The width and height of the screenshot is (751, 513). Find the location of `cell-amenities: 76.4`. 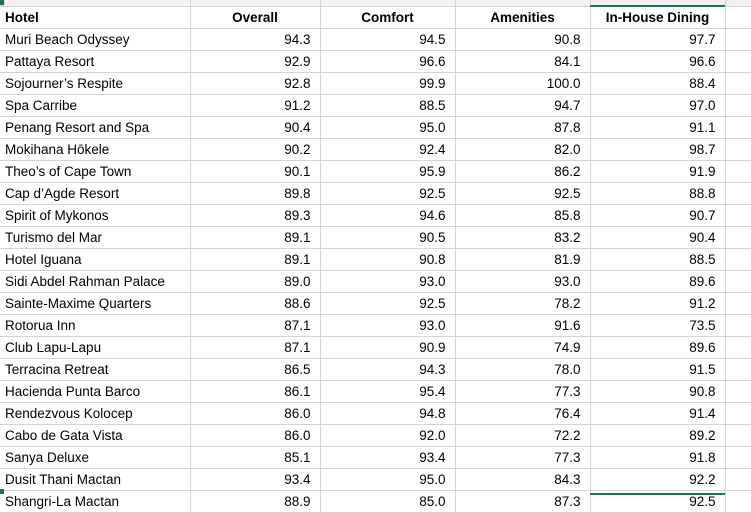

cell-amenities: 76.4 is located at coordinates (523, 413).